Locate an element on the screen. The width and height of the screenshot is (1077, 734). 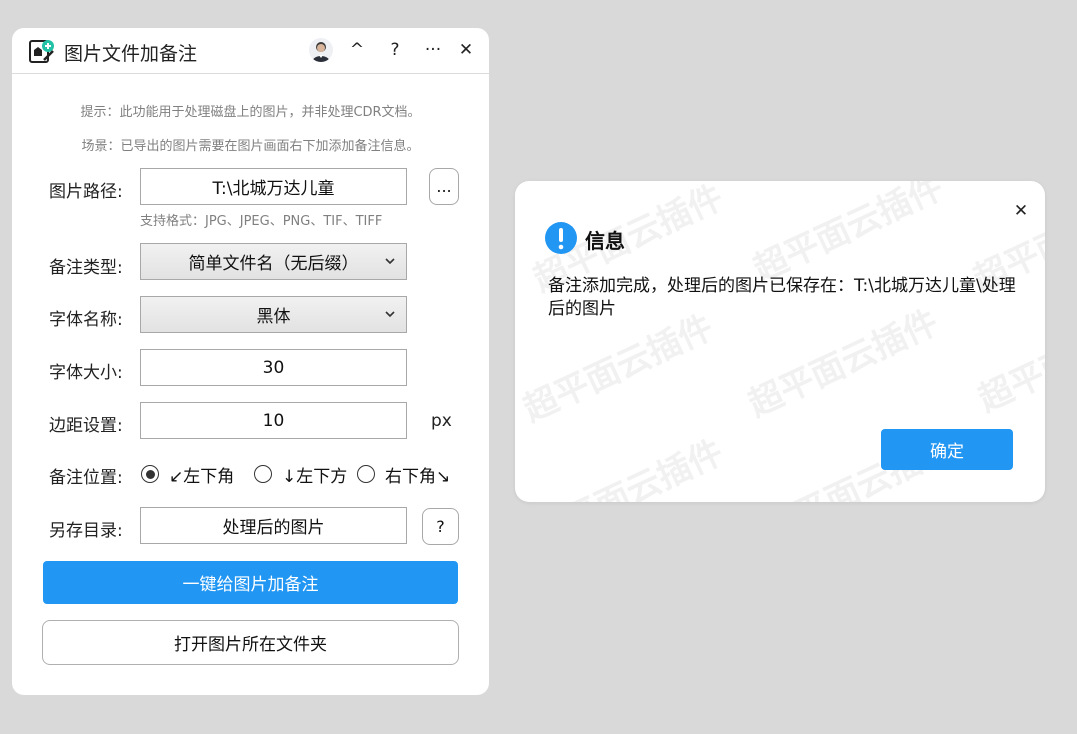
dialog-message: 备注添加完成，处理后的图片已保存在：T:\北城万达儿童\处理后的图片 is located at coordinates (782, 297).